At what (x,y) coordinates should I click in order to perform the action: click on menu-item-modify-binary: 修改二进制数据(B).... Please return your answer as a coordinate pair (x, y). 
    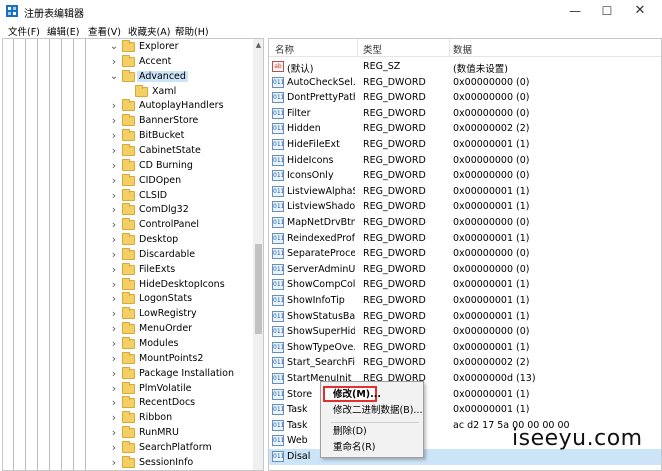
    Looking at the image, I should click on (372, 411).